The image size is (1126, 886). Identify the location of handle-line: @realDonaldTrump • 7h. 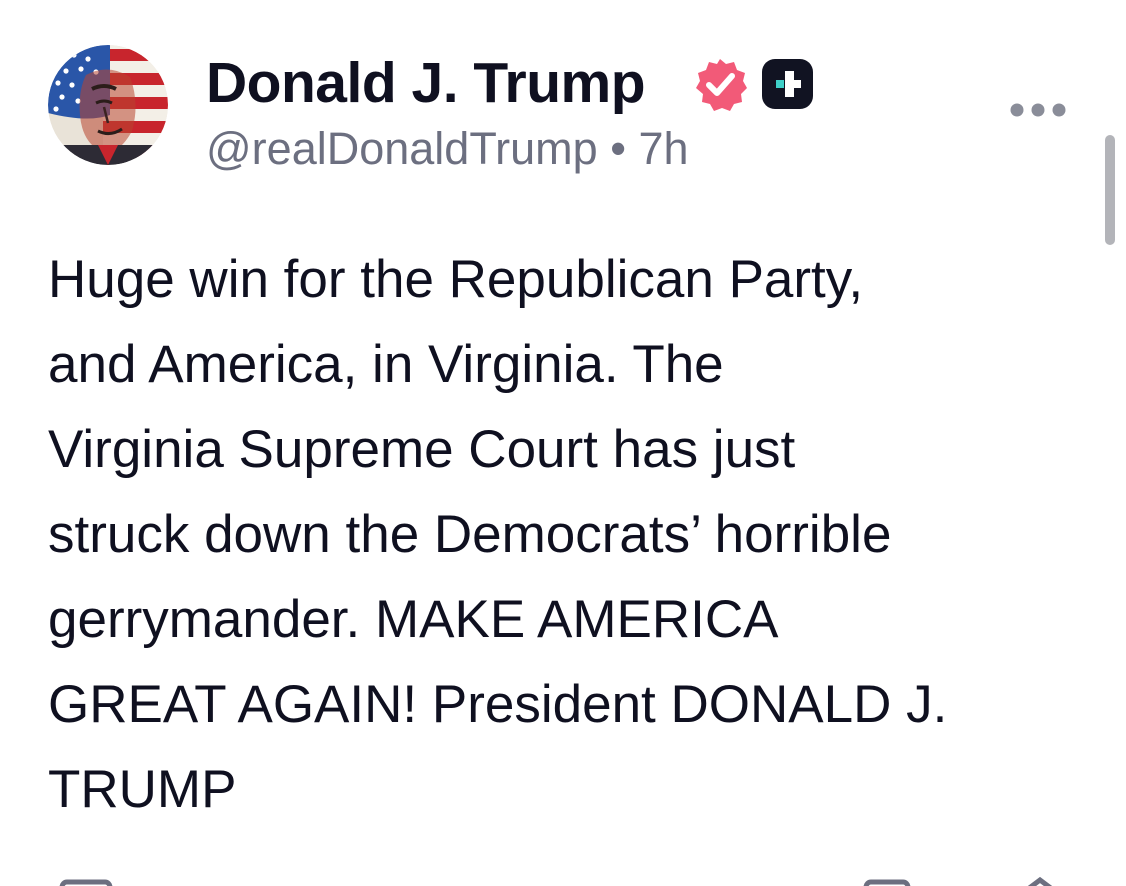
(447, 149).